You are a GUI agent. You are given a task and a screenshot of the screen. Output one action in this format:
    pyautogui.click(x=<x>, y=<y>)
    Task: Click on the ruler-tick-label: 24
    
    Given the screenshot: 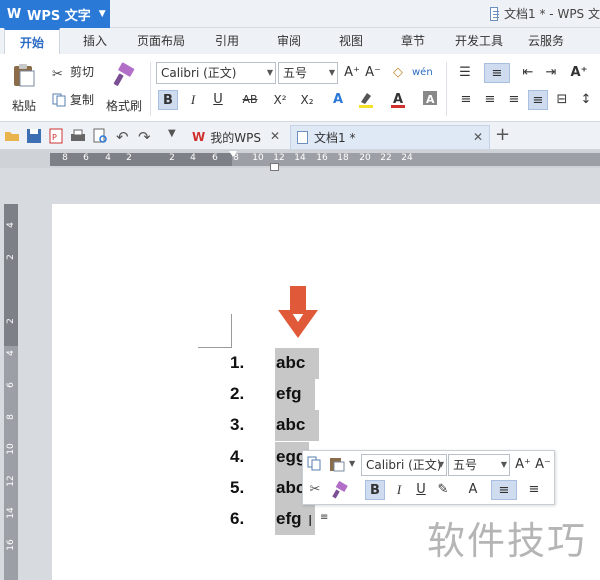 What is the action you would take?
    pyautogui.click(x=407, y=158)
    